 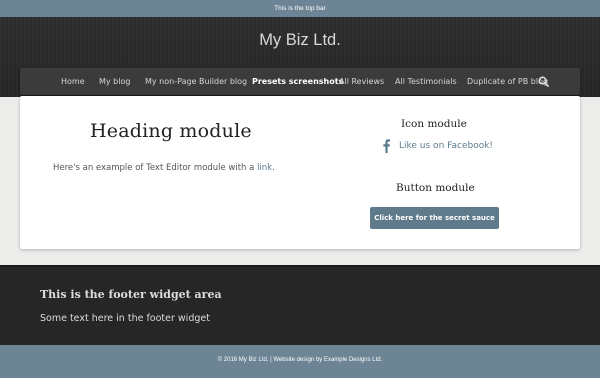 I want to click on site-title: My Biz Ltd., so click(x=300, y=40).